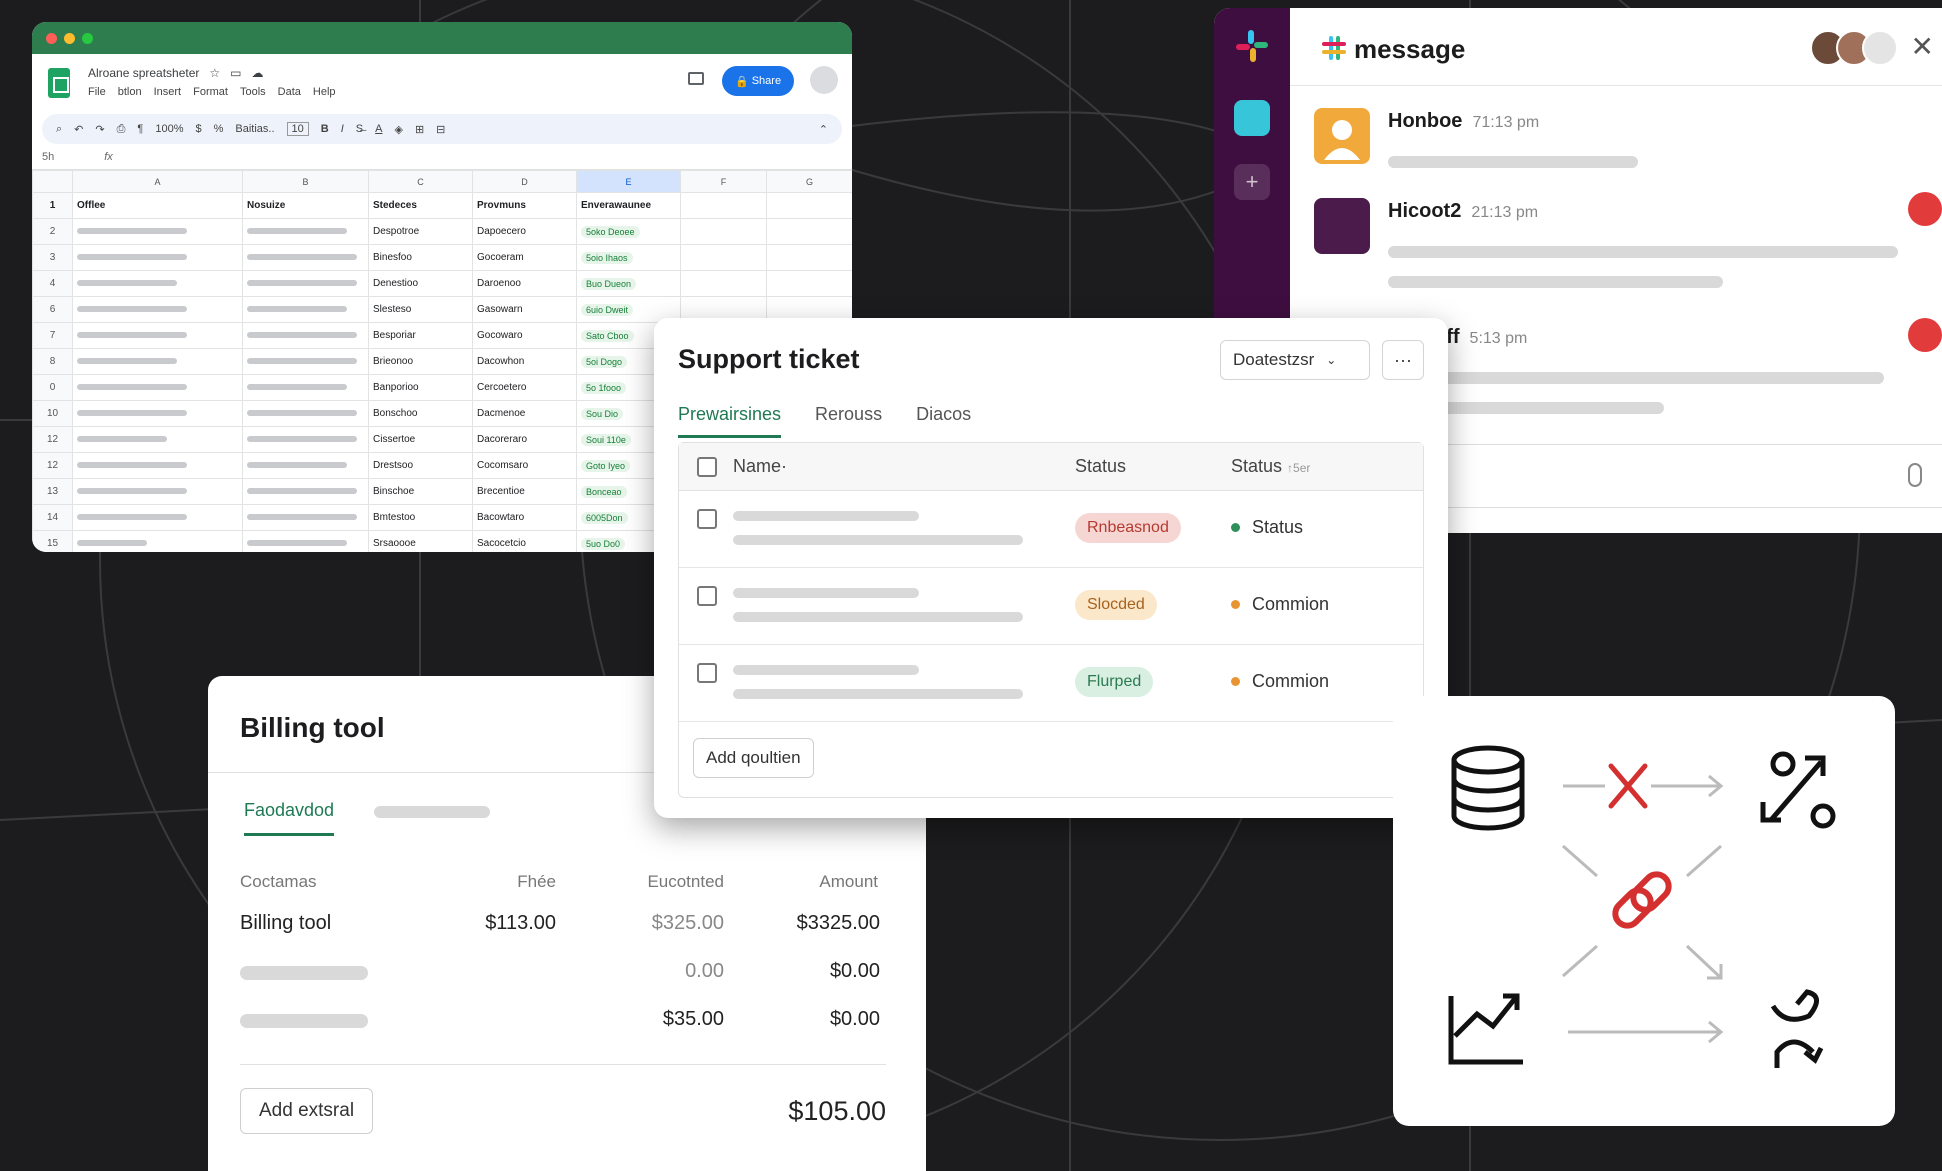 This screenshot has height=1171, width=1942. Describe the element at coordinates (1252, 182) in the screenshot. I see `add-workspace-button: +` at that location.